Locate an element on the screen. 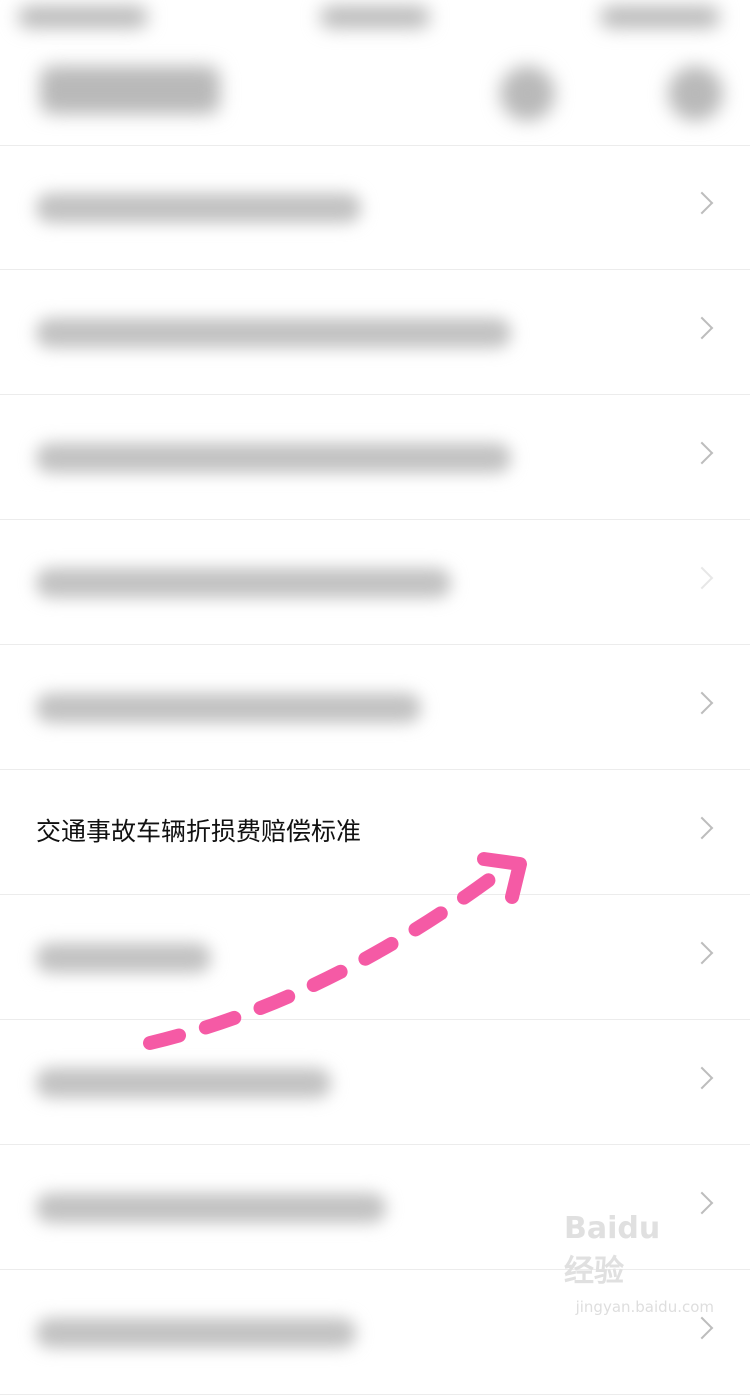 This screenshot has height=1395, width=750. battery-icon is located at coordinates (660, 17).